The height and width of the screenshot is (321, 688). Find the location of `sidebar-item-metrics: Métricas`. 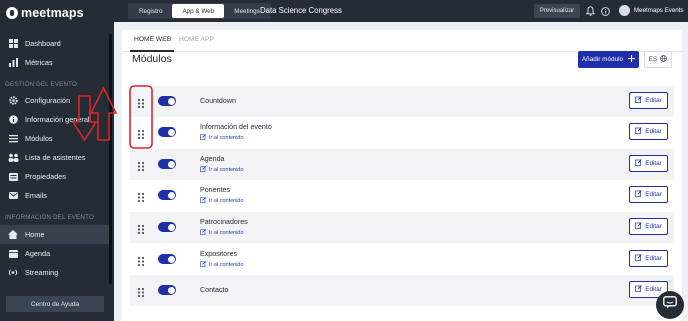

sidebar-item-metrics: Métricas is located at coordinates (55, 62).